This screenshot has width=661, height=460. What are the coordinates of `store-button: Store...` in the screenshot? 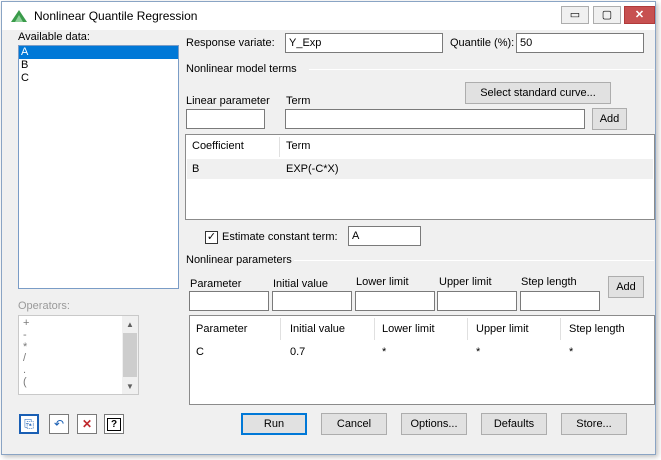 It's located at (594, 424).